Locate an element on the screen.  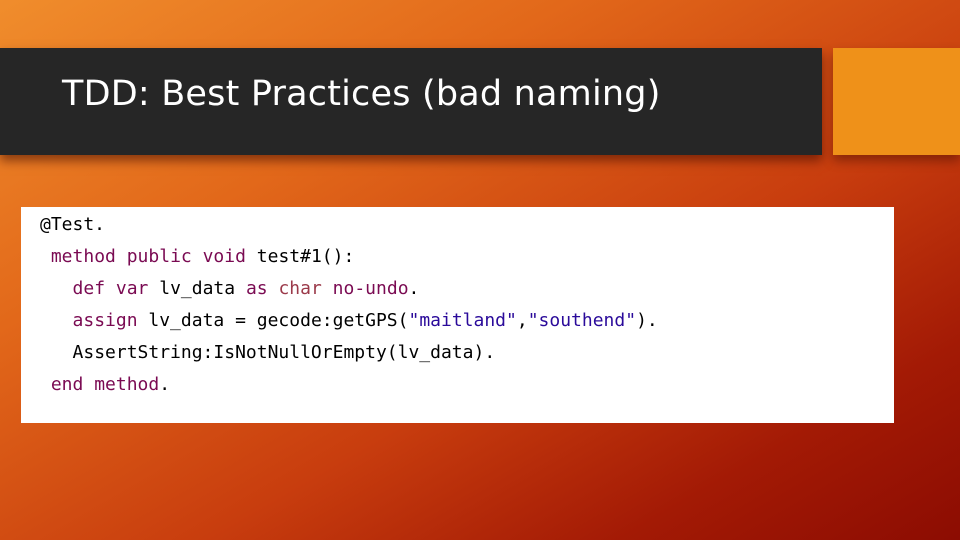
code-line: method public void test#1(): is located at coordinates (349, 257).